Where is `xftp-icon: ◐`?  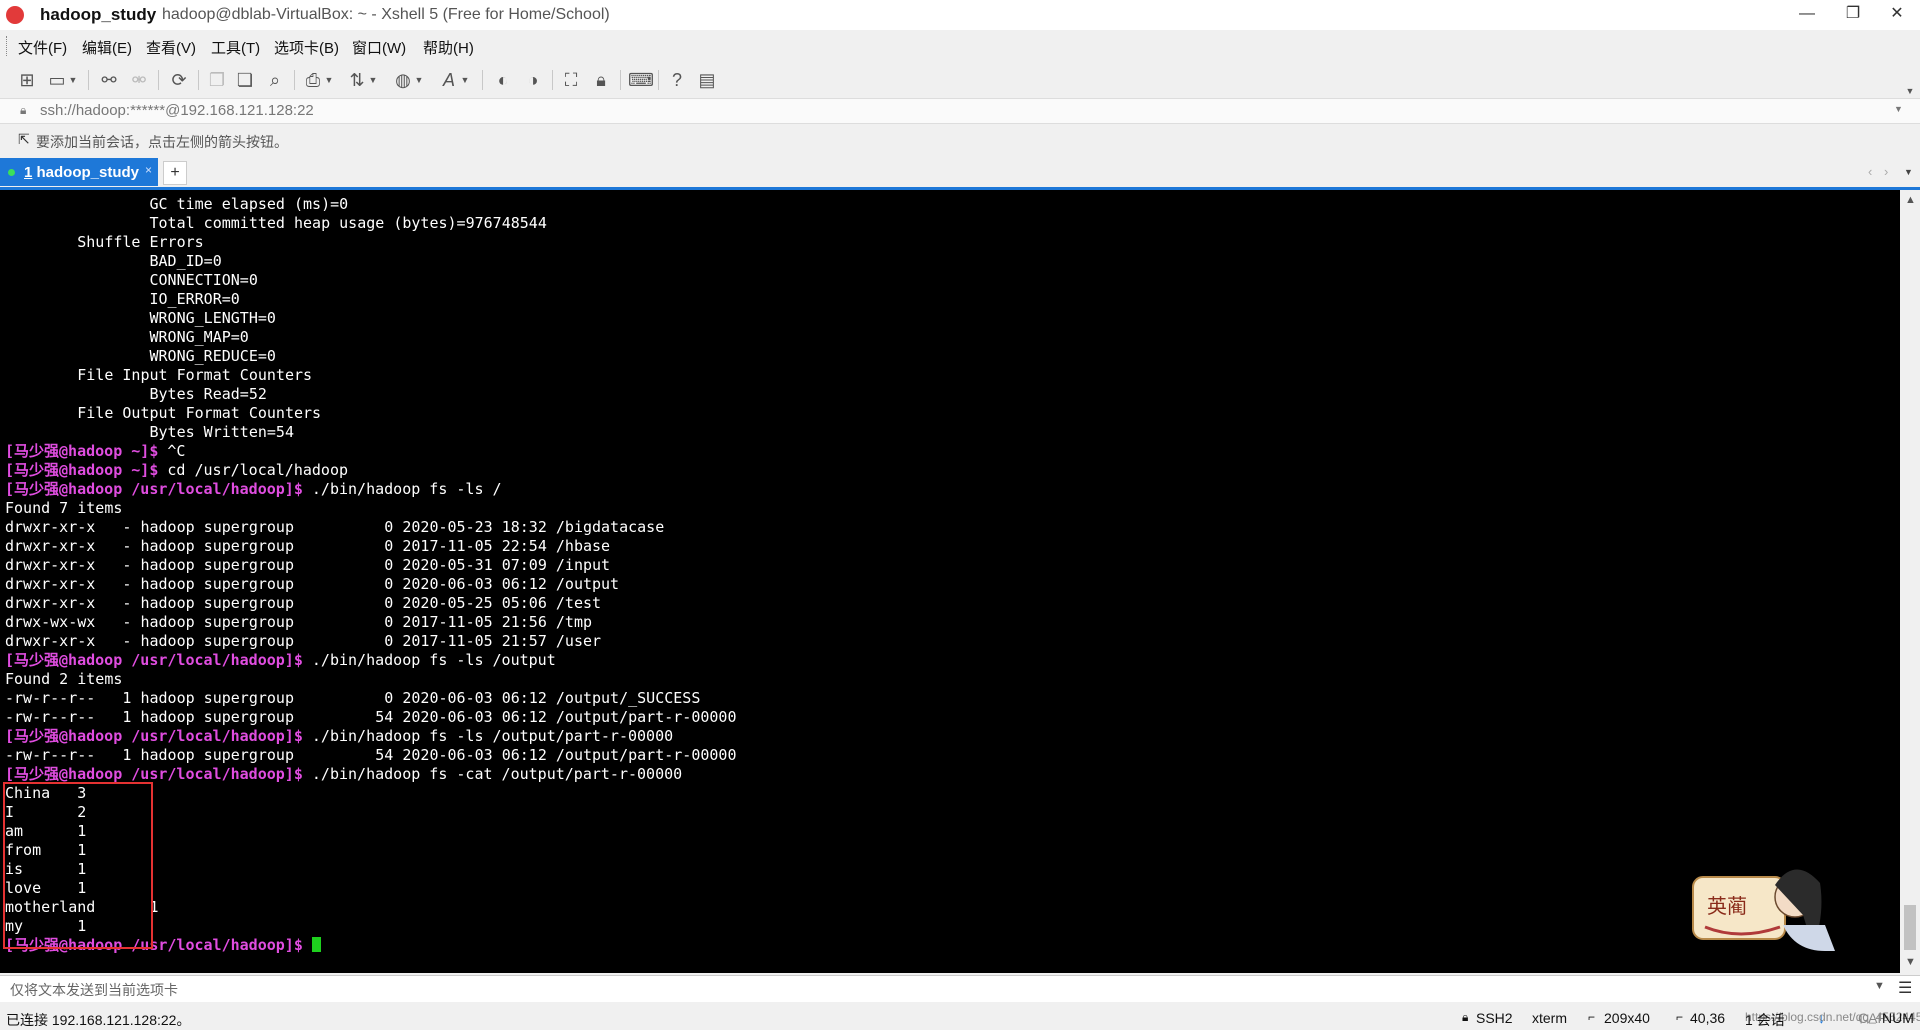
xftp-icon: ◐ is located at coordinates (503, 80).